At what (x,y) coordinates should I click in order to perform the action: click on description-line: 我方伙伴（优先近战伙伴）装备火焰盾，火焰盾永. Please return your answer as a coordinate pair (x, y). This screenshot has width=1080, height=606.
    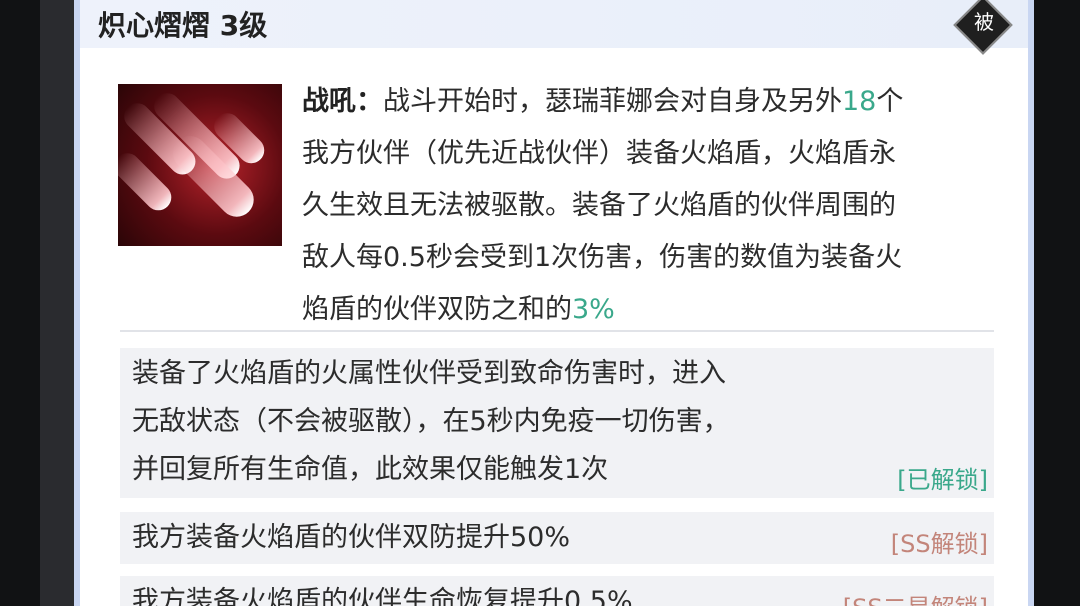
    Looking at the image, I should click on (599, 153).